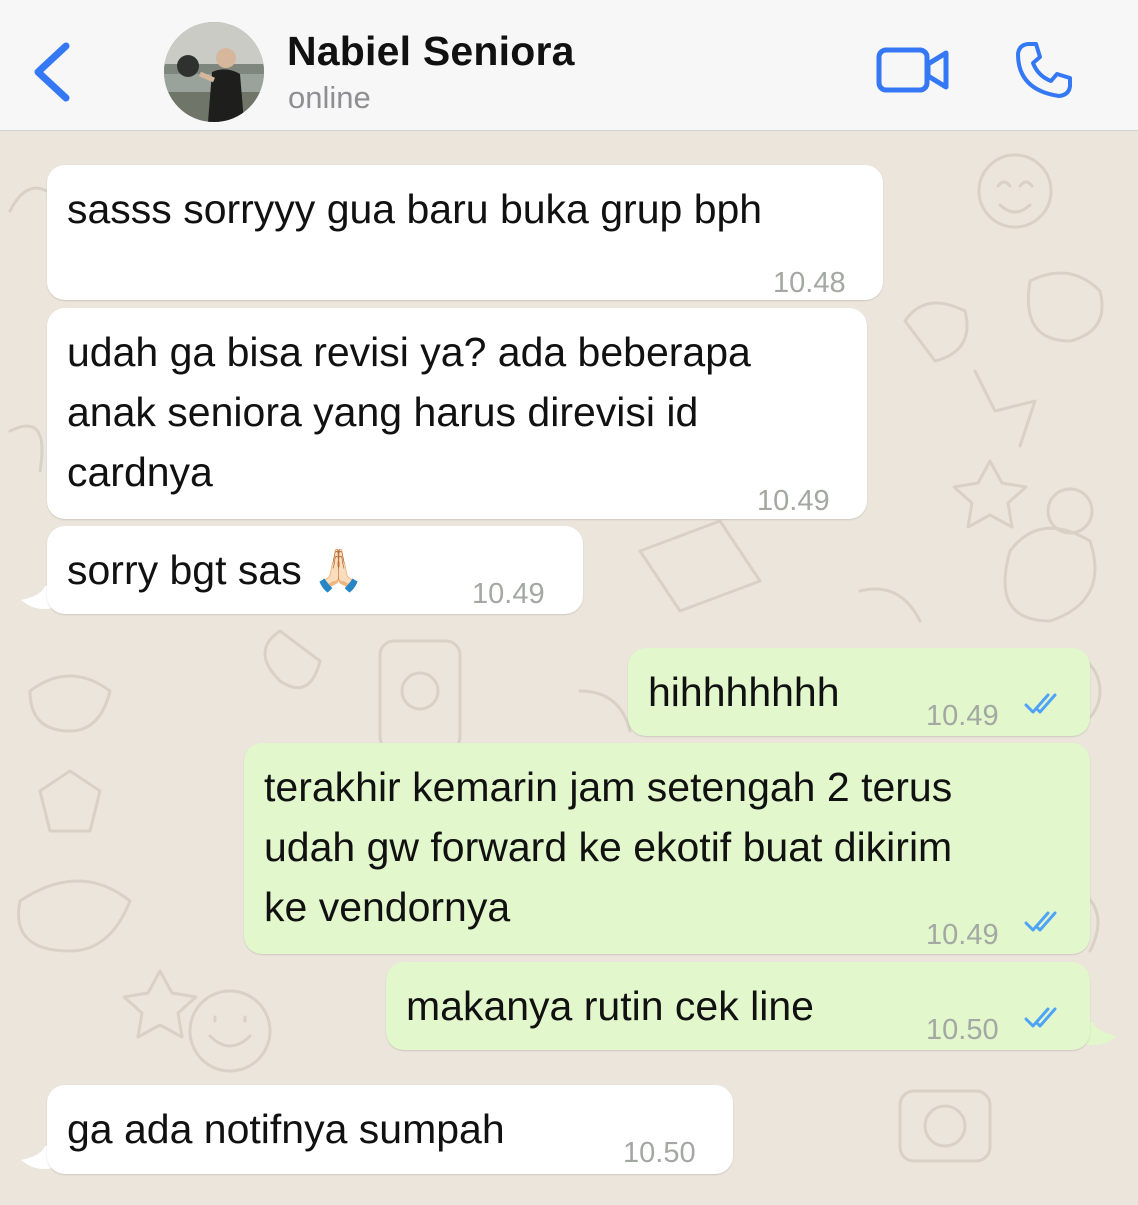 This screenshot has width=1138, height=1205. What do you see at coordinates (286, 1129) in the screenshot?
I see `message-text: ga ada notifnya sumpah` at bounding box center [286, 1129].